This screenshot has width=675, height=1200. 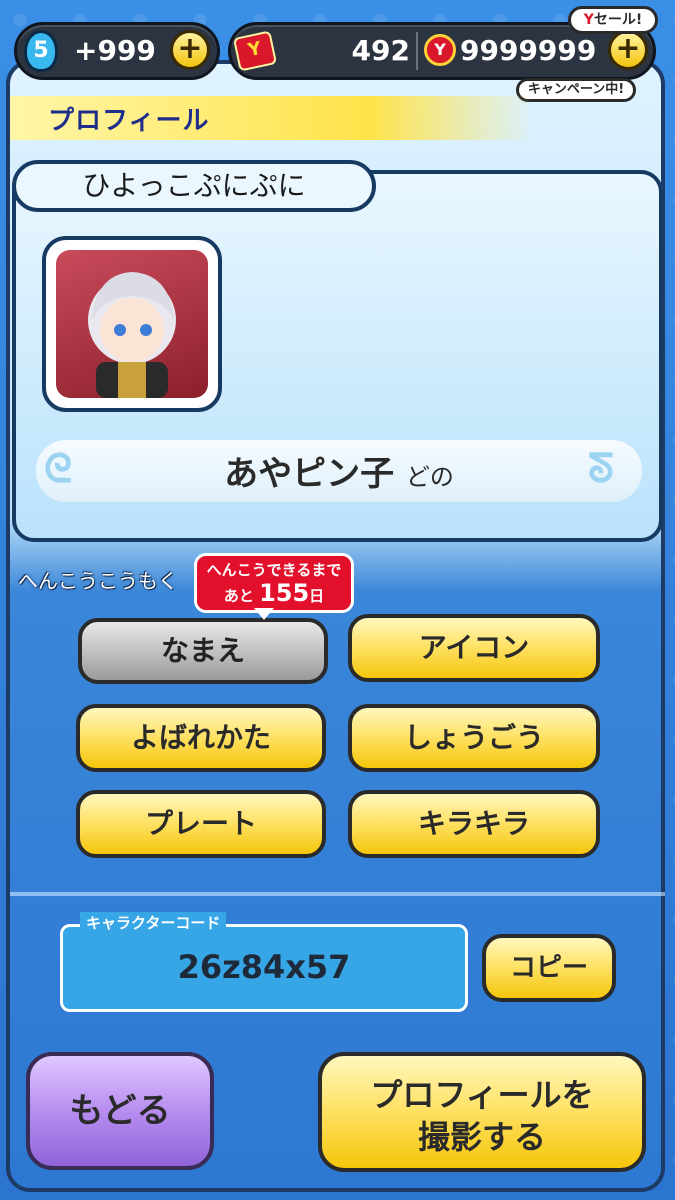 I want to click on plate-button: プレート, so click(x=201, y=824).